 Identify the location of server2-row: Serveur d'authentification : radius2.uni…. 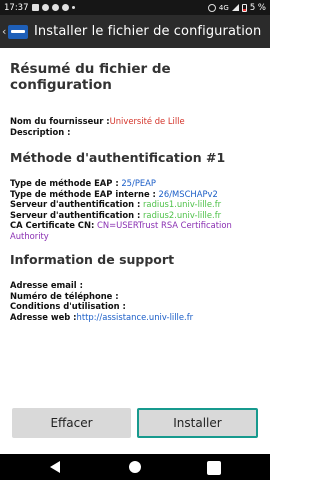
(137, 215).